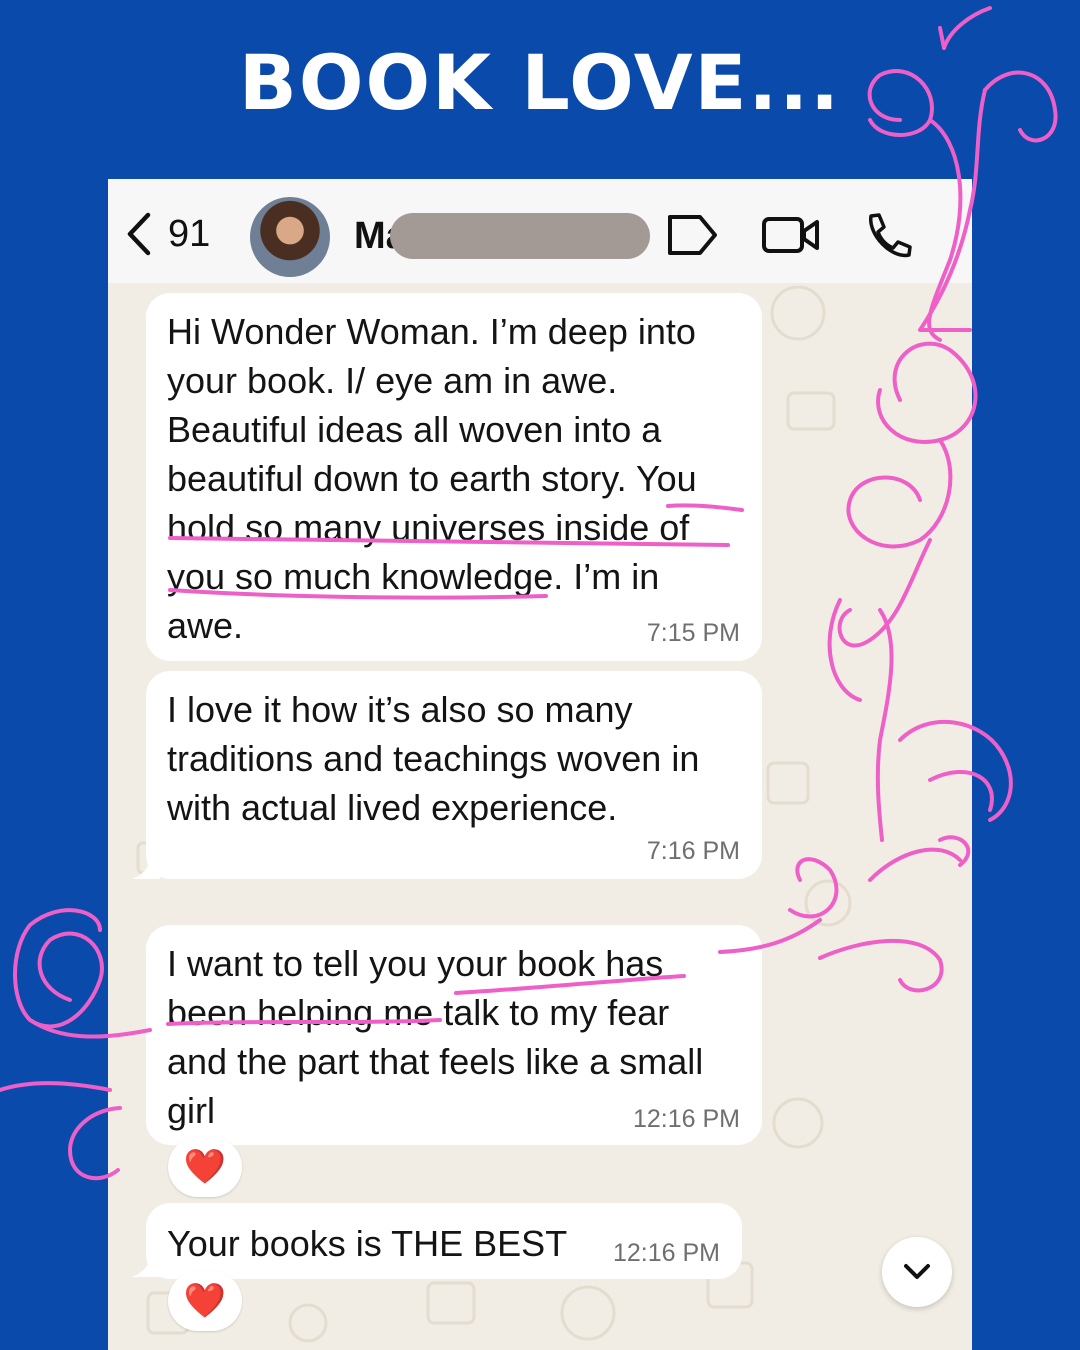  I want to click on avatar, so click(290, 237).